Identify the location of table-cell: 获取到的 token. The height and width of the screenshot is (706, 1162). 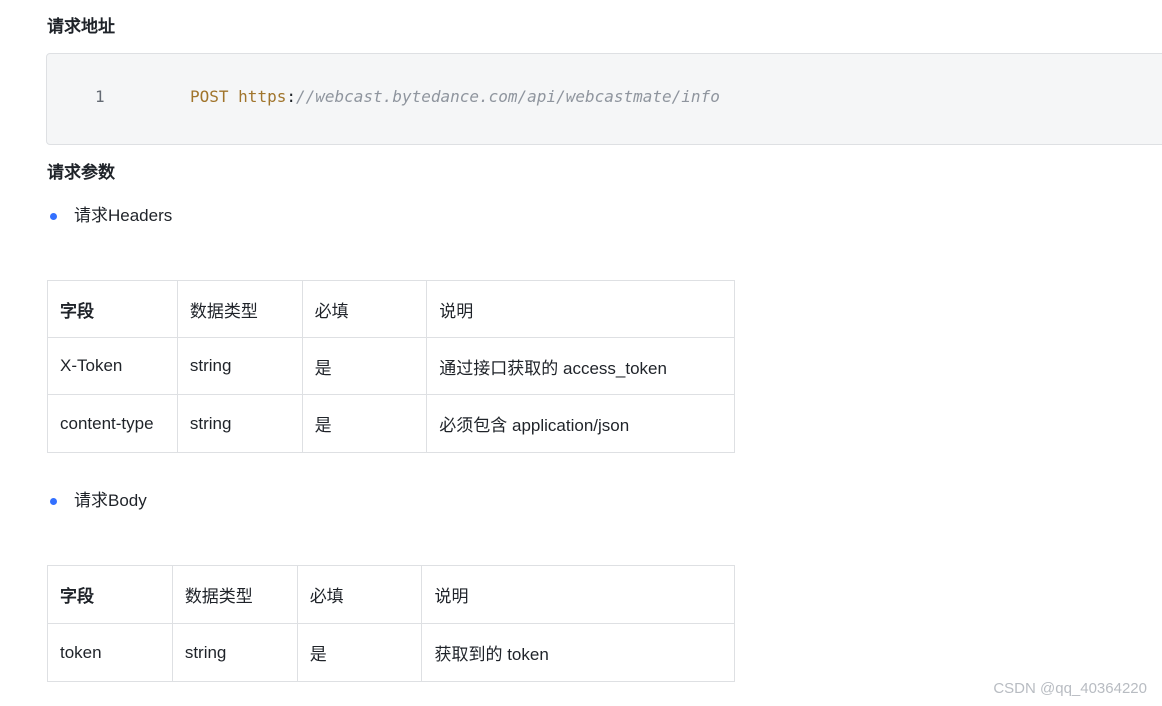
(578, 652).